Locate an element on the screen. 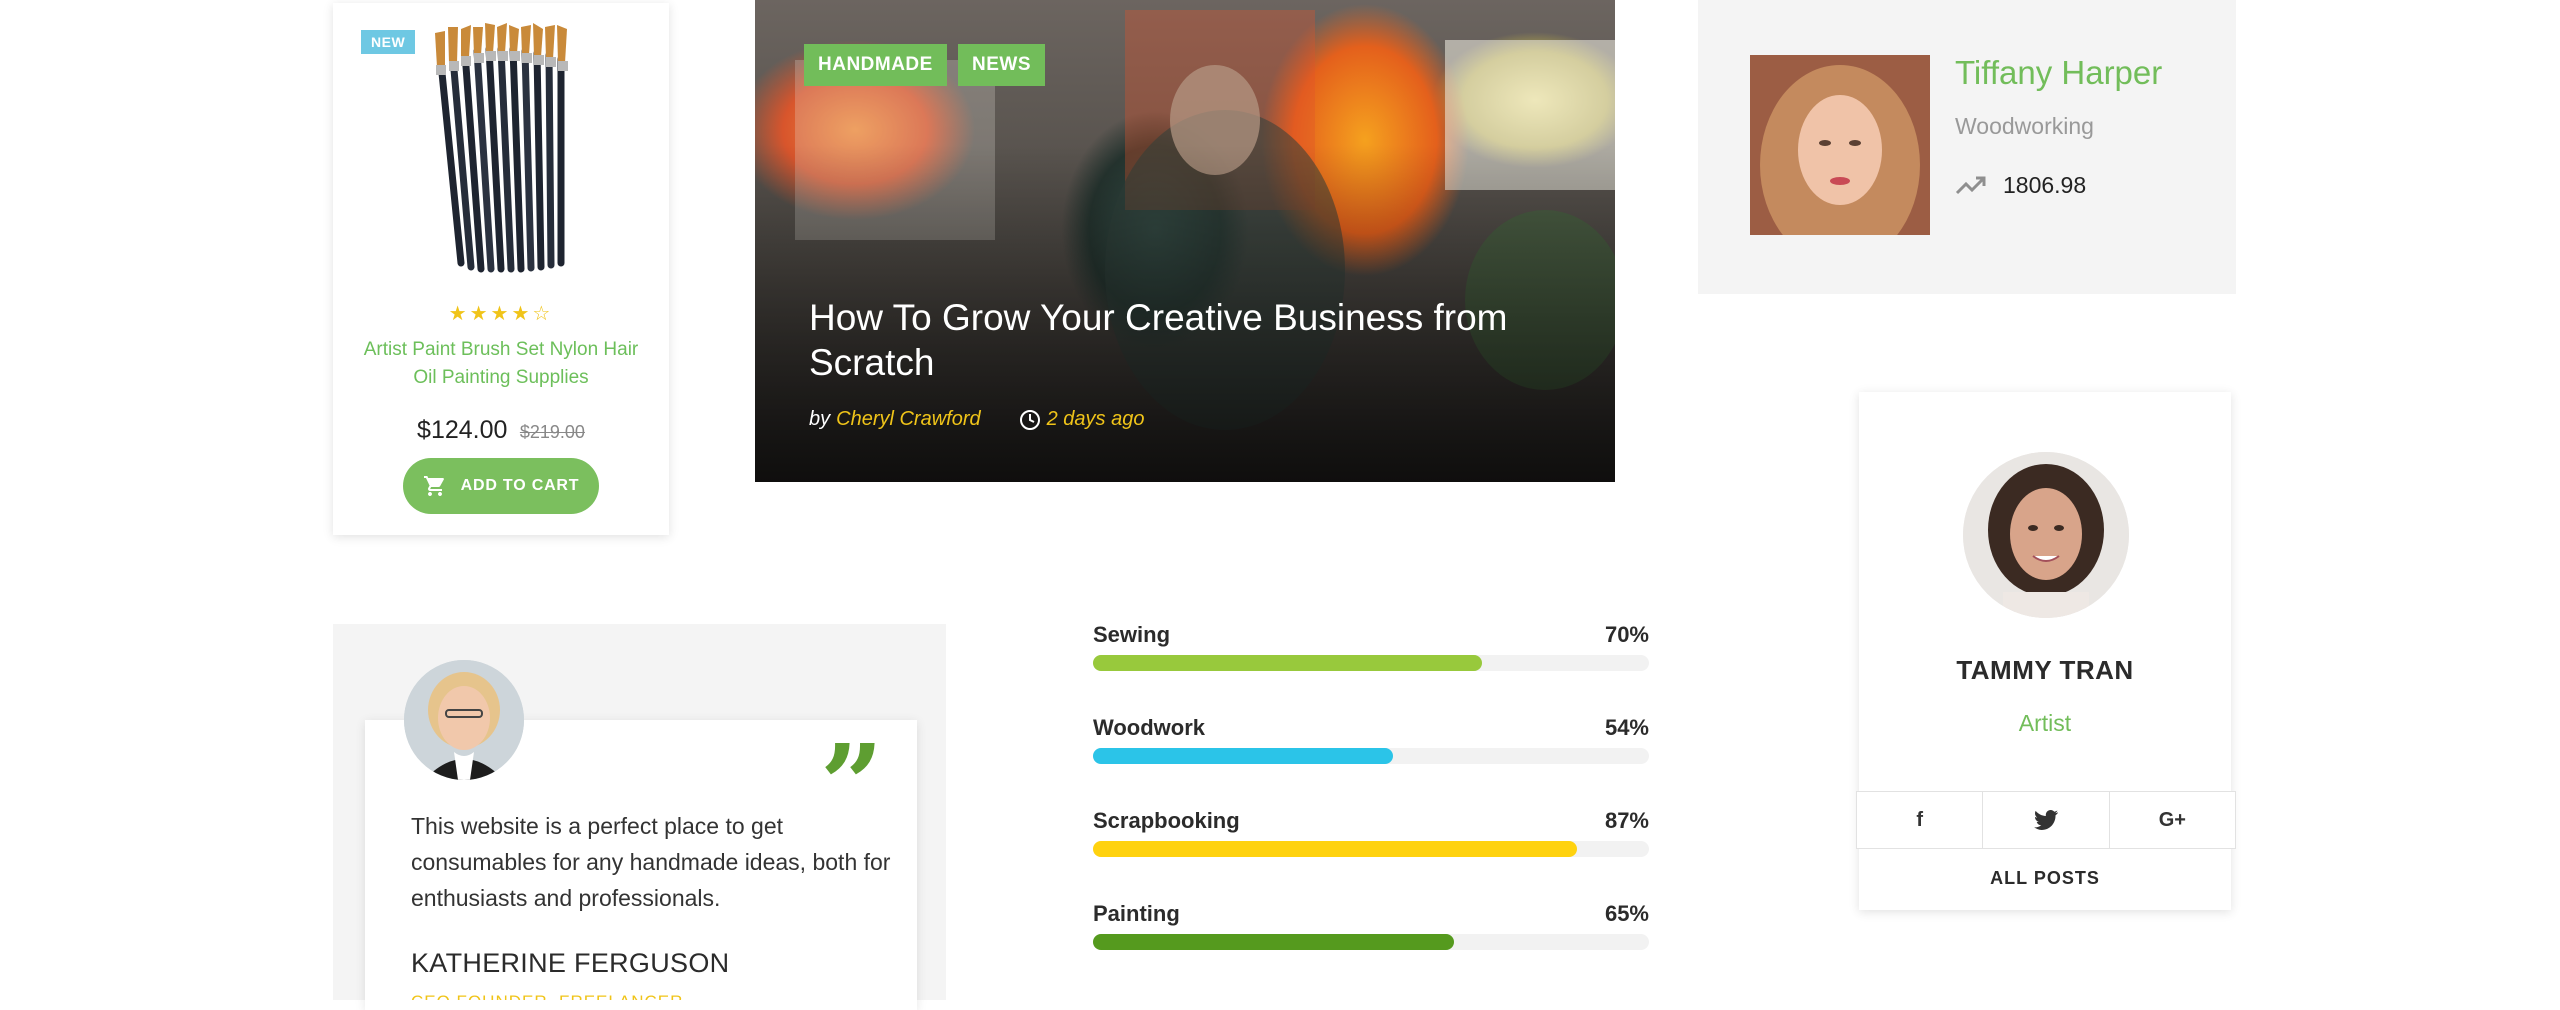  team-member-avatar is located at coordinates (2046, 535).